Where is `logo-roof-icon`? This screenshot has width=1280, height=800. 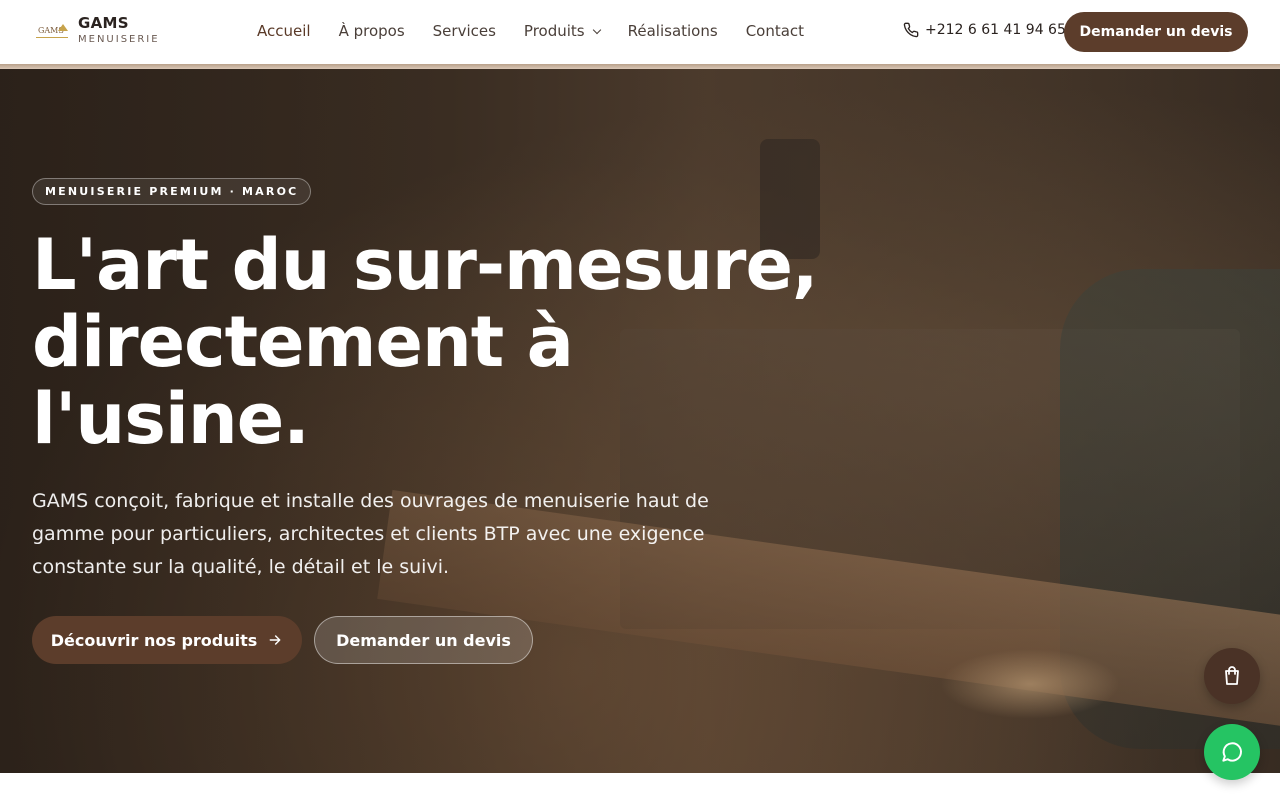
logo-roof-icon is located at coordinates (63, 27).